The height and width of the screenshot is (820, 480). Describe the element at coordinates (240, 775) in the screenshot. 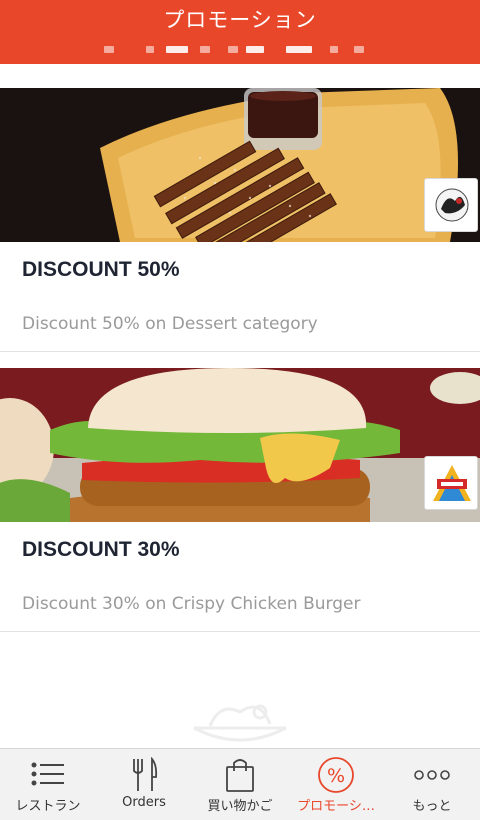

I see `shopping-bag-icon` at that location.